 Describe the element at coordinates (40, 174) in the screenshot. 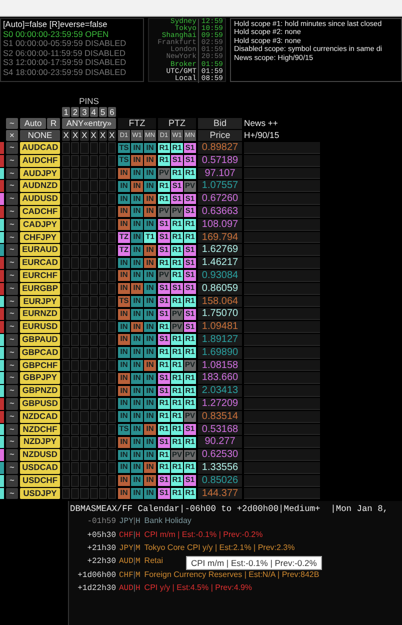

I see `symbol-button: AUDJPY` at that location.